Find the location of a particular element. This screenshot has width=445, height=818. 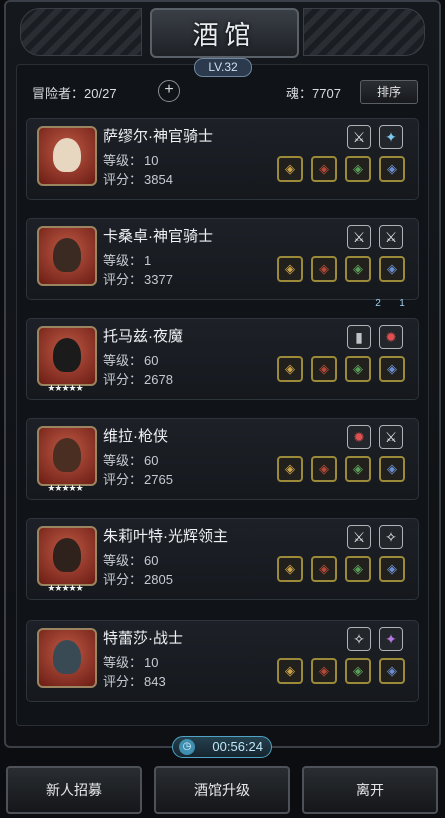

info-bar: 冒险者：20/27 + 魂：7707 排序 is located at coordinates (223, 92).